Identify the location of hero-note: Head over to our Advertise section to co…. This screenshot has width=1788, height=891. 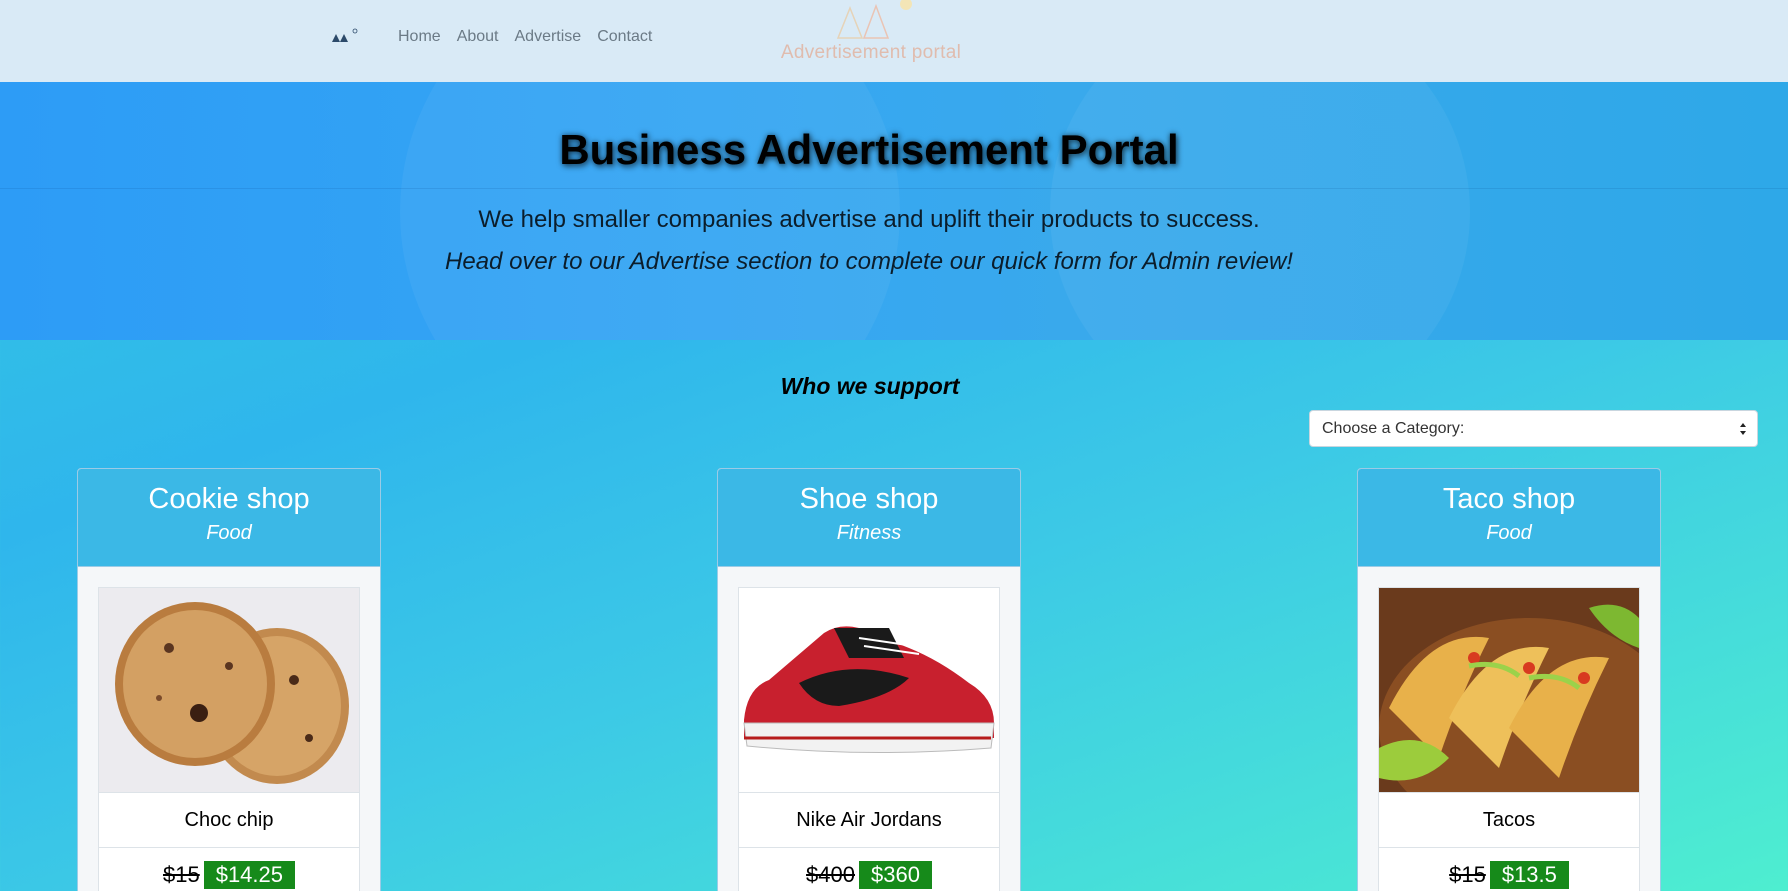
(869, 261).